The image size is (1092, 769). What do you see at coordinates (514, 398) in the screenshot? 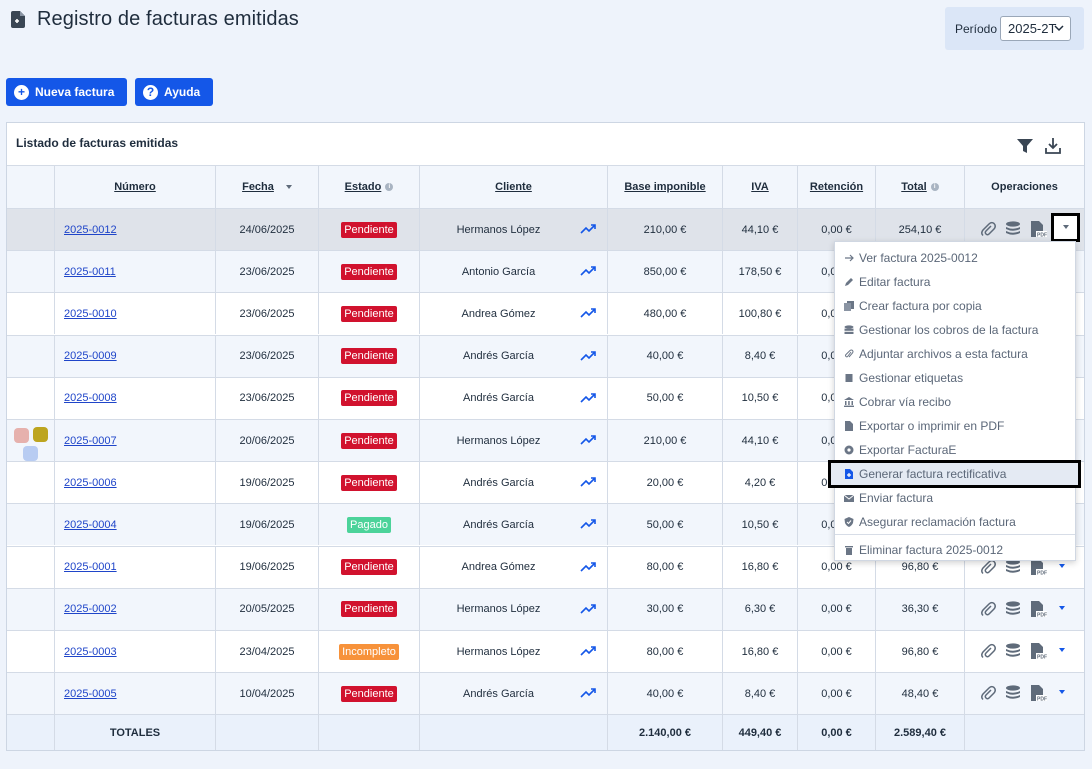
I see `cliente-cell: Andrés García` at bounding box center [514, 398].